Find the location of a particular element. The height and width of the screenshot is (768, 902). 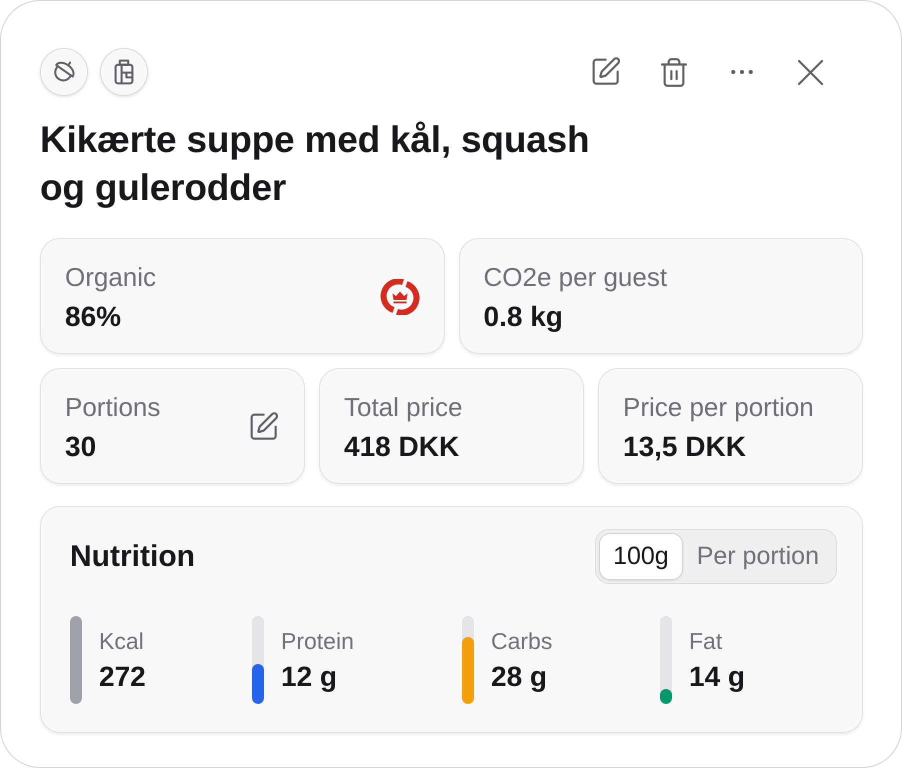

stat-label: Organic is located at coordinates (110, 277).